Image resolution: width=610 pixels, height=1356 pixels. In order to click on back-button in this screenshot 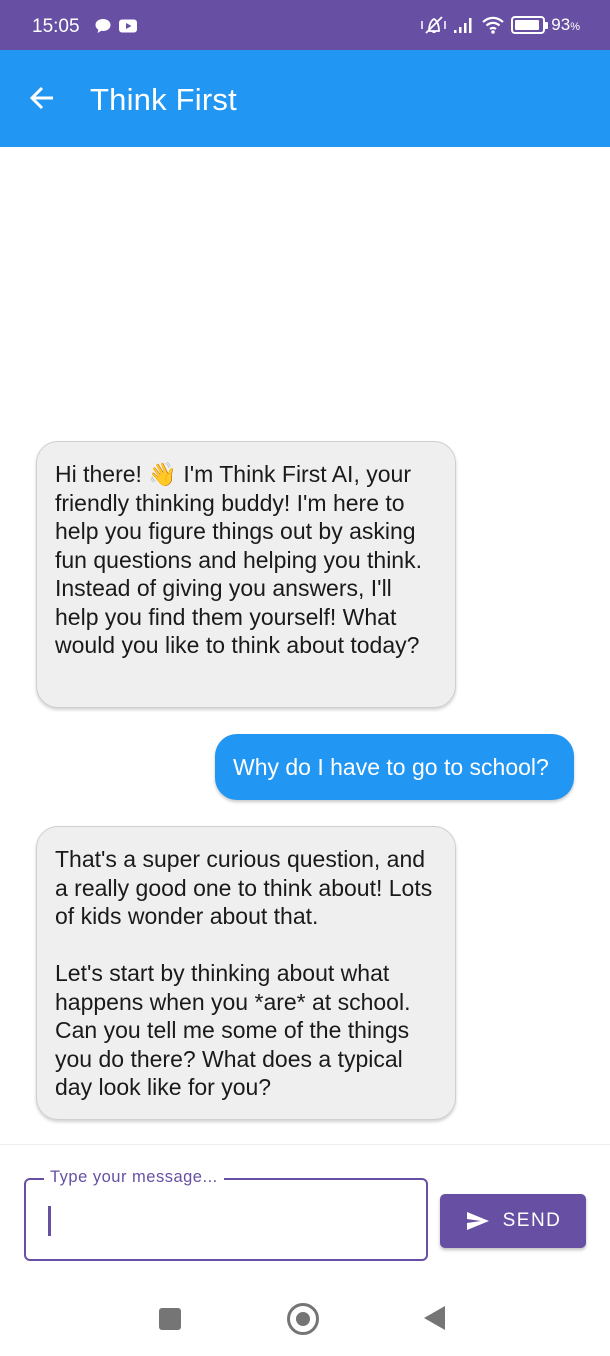, I will do `click(42, 98)`.